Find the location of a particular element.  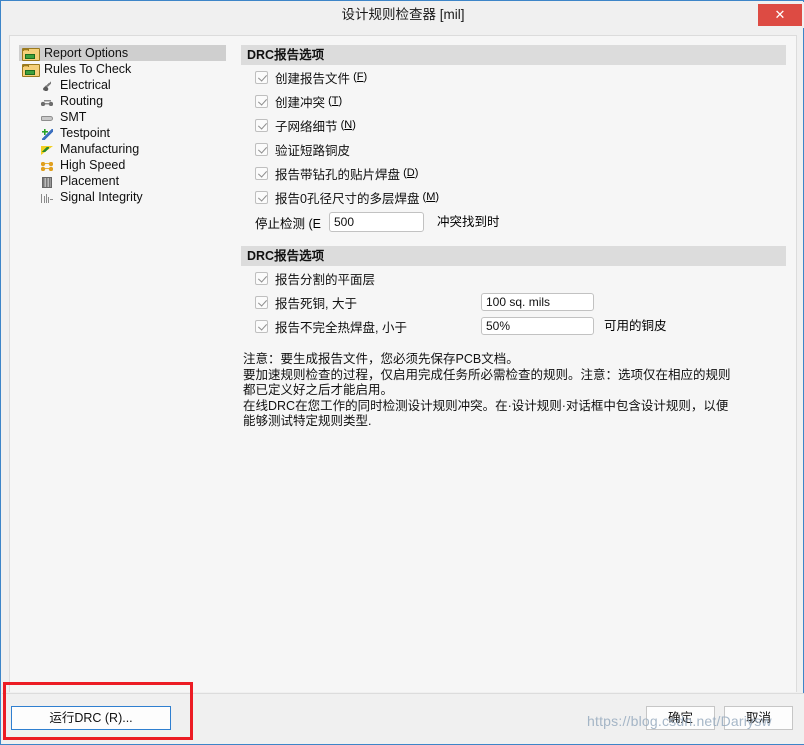

sidebar-item-label: Report Options is located at coordinates (86, 53).